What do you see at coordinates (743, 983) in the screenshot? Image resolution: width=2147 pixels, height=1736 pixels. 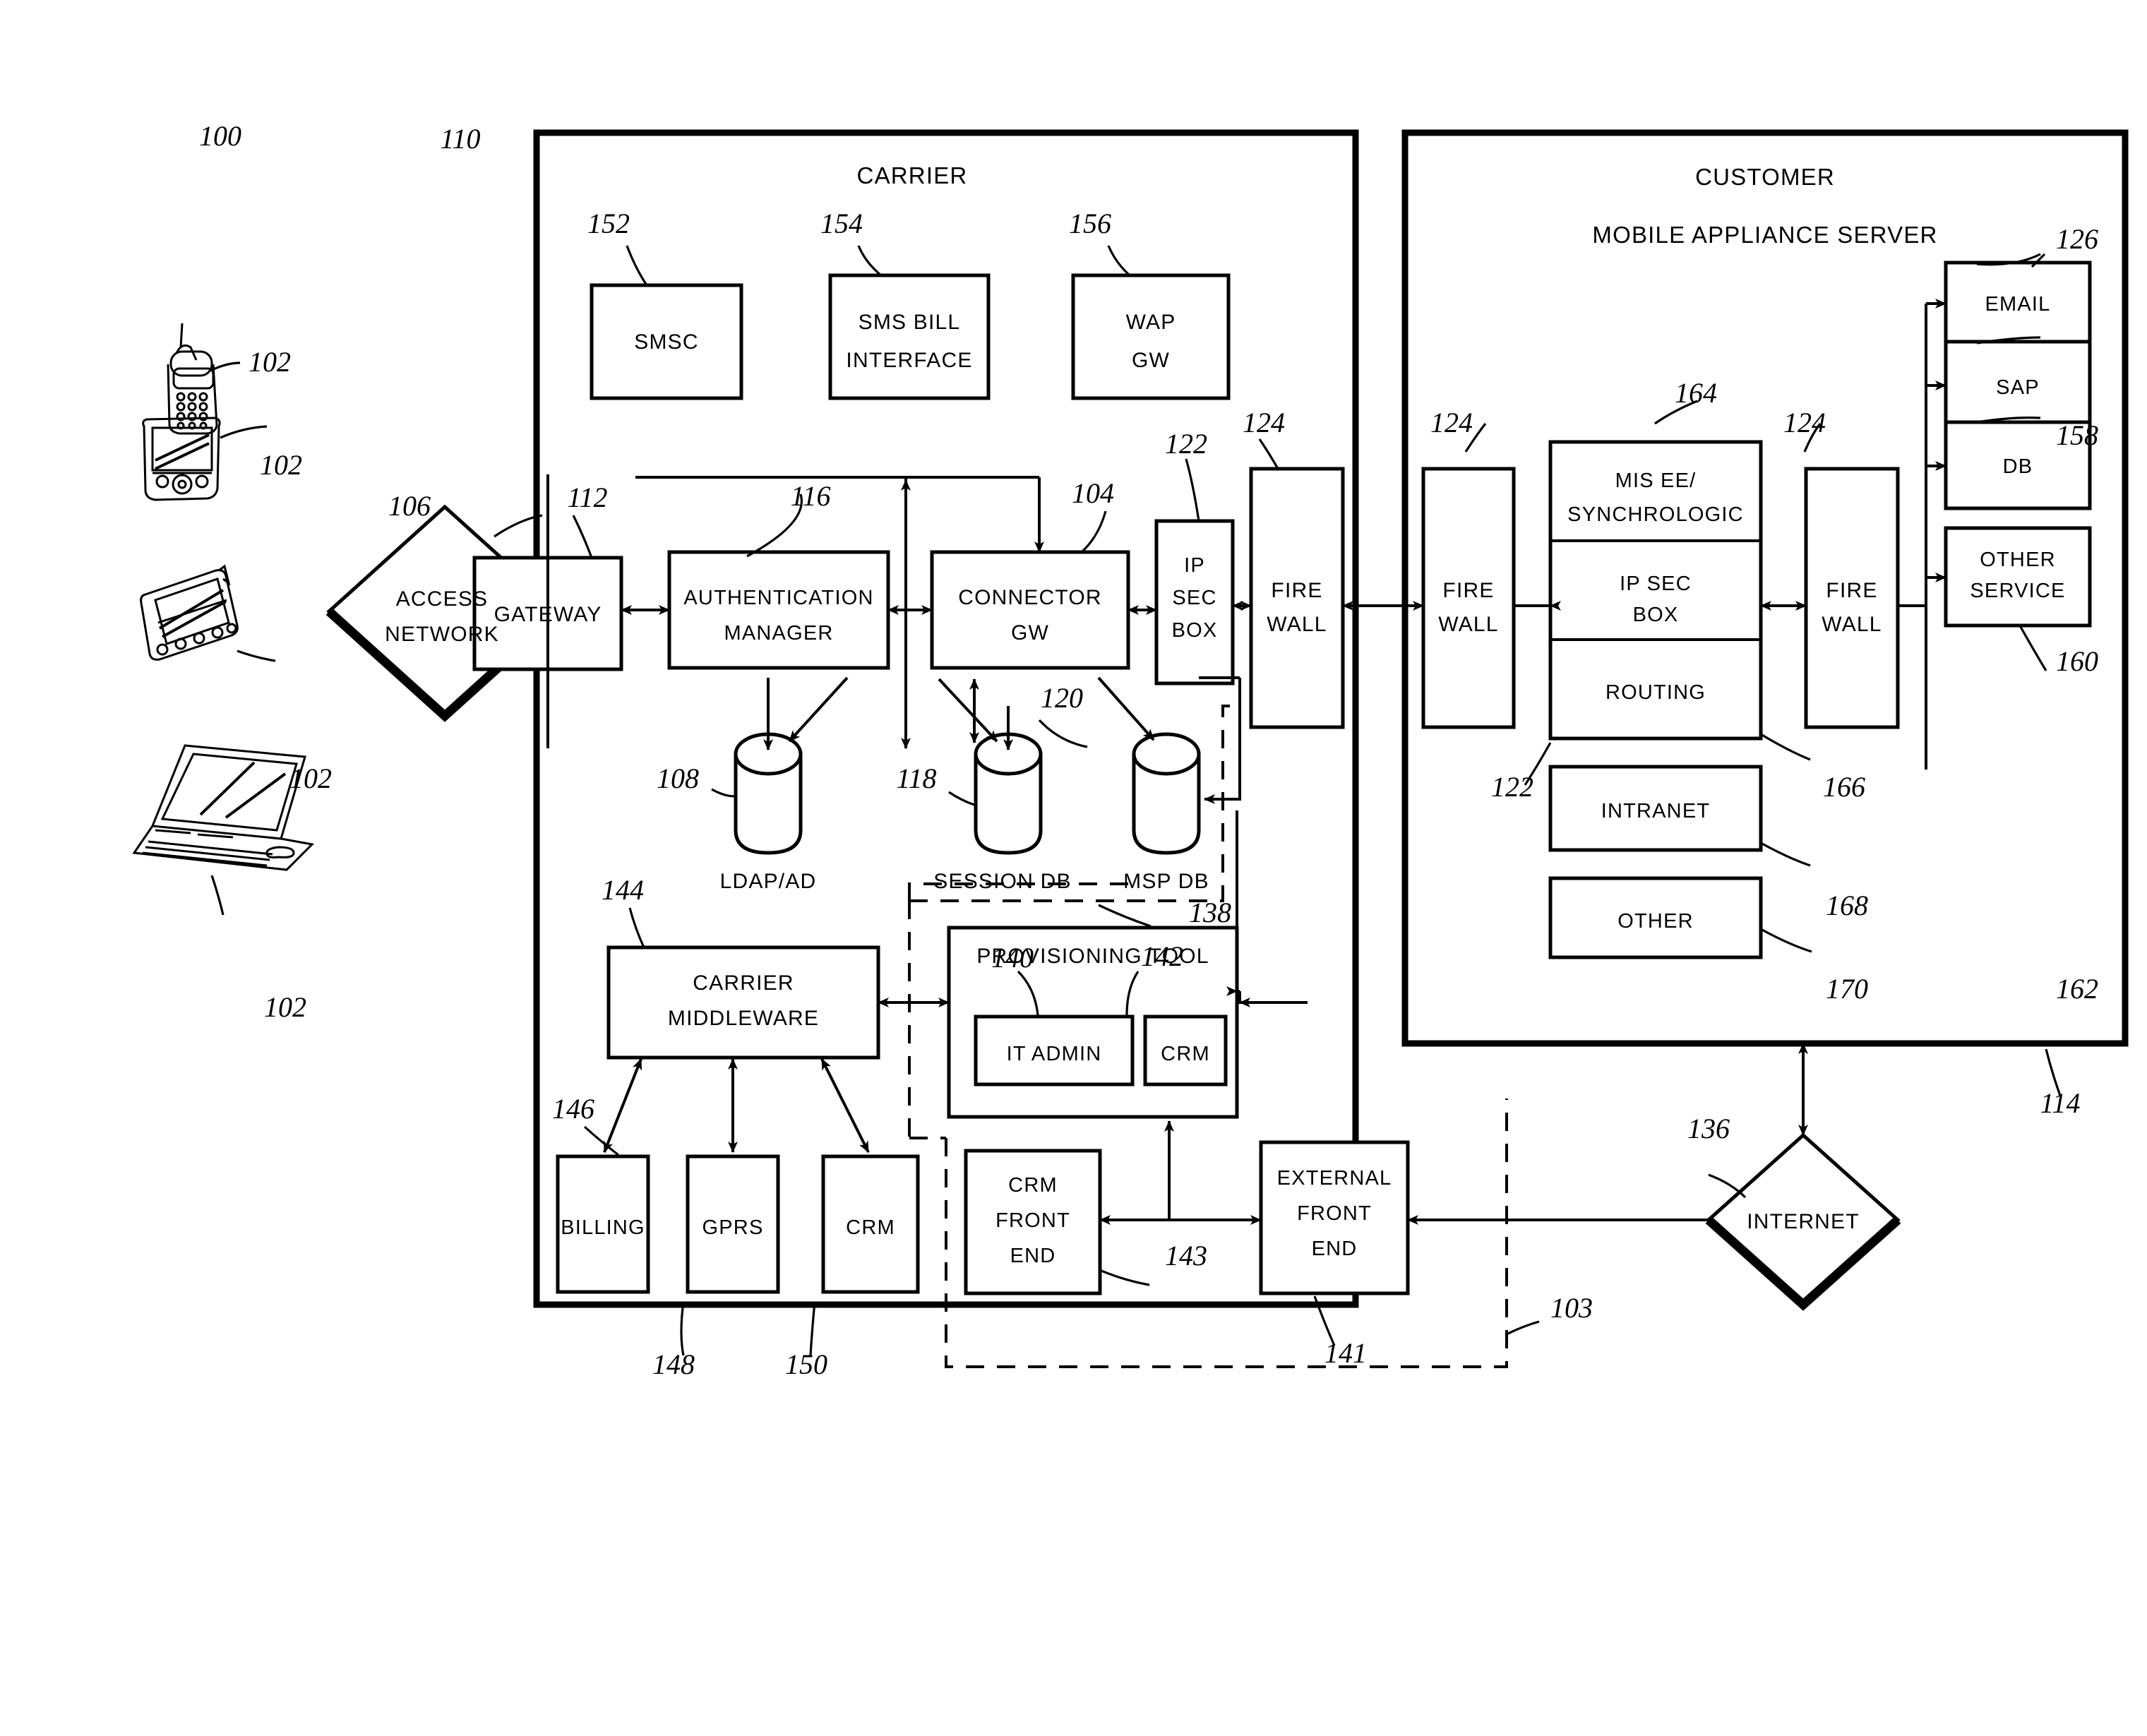 I see `carrier-middleware-label-1: CARRIER` at bounding box center [743, 983].